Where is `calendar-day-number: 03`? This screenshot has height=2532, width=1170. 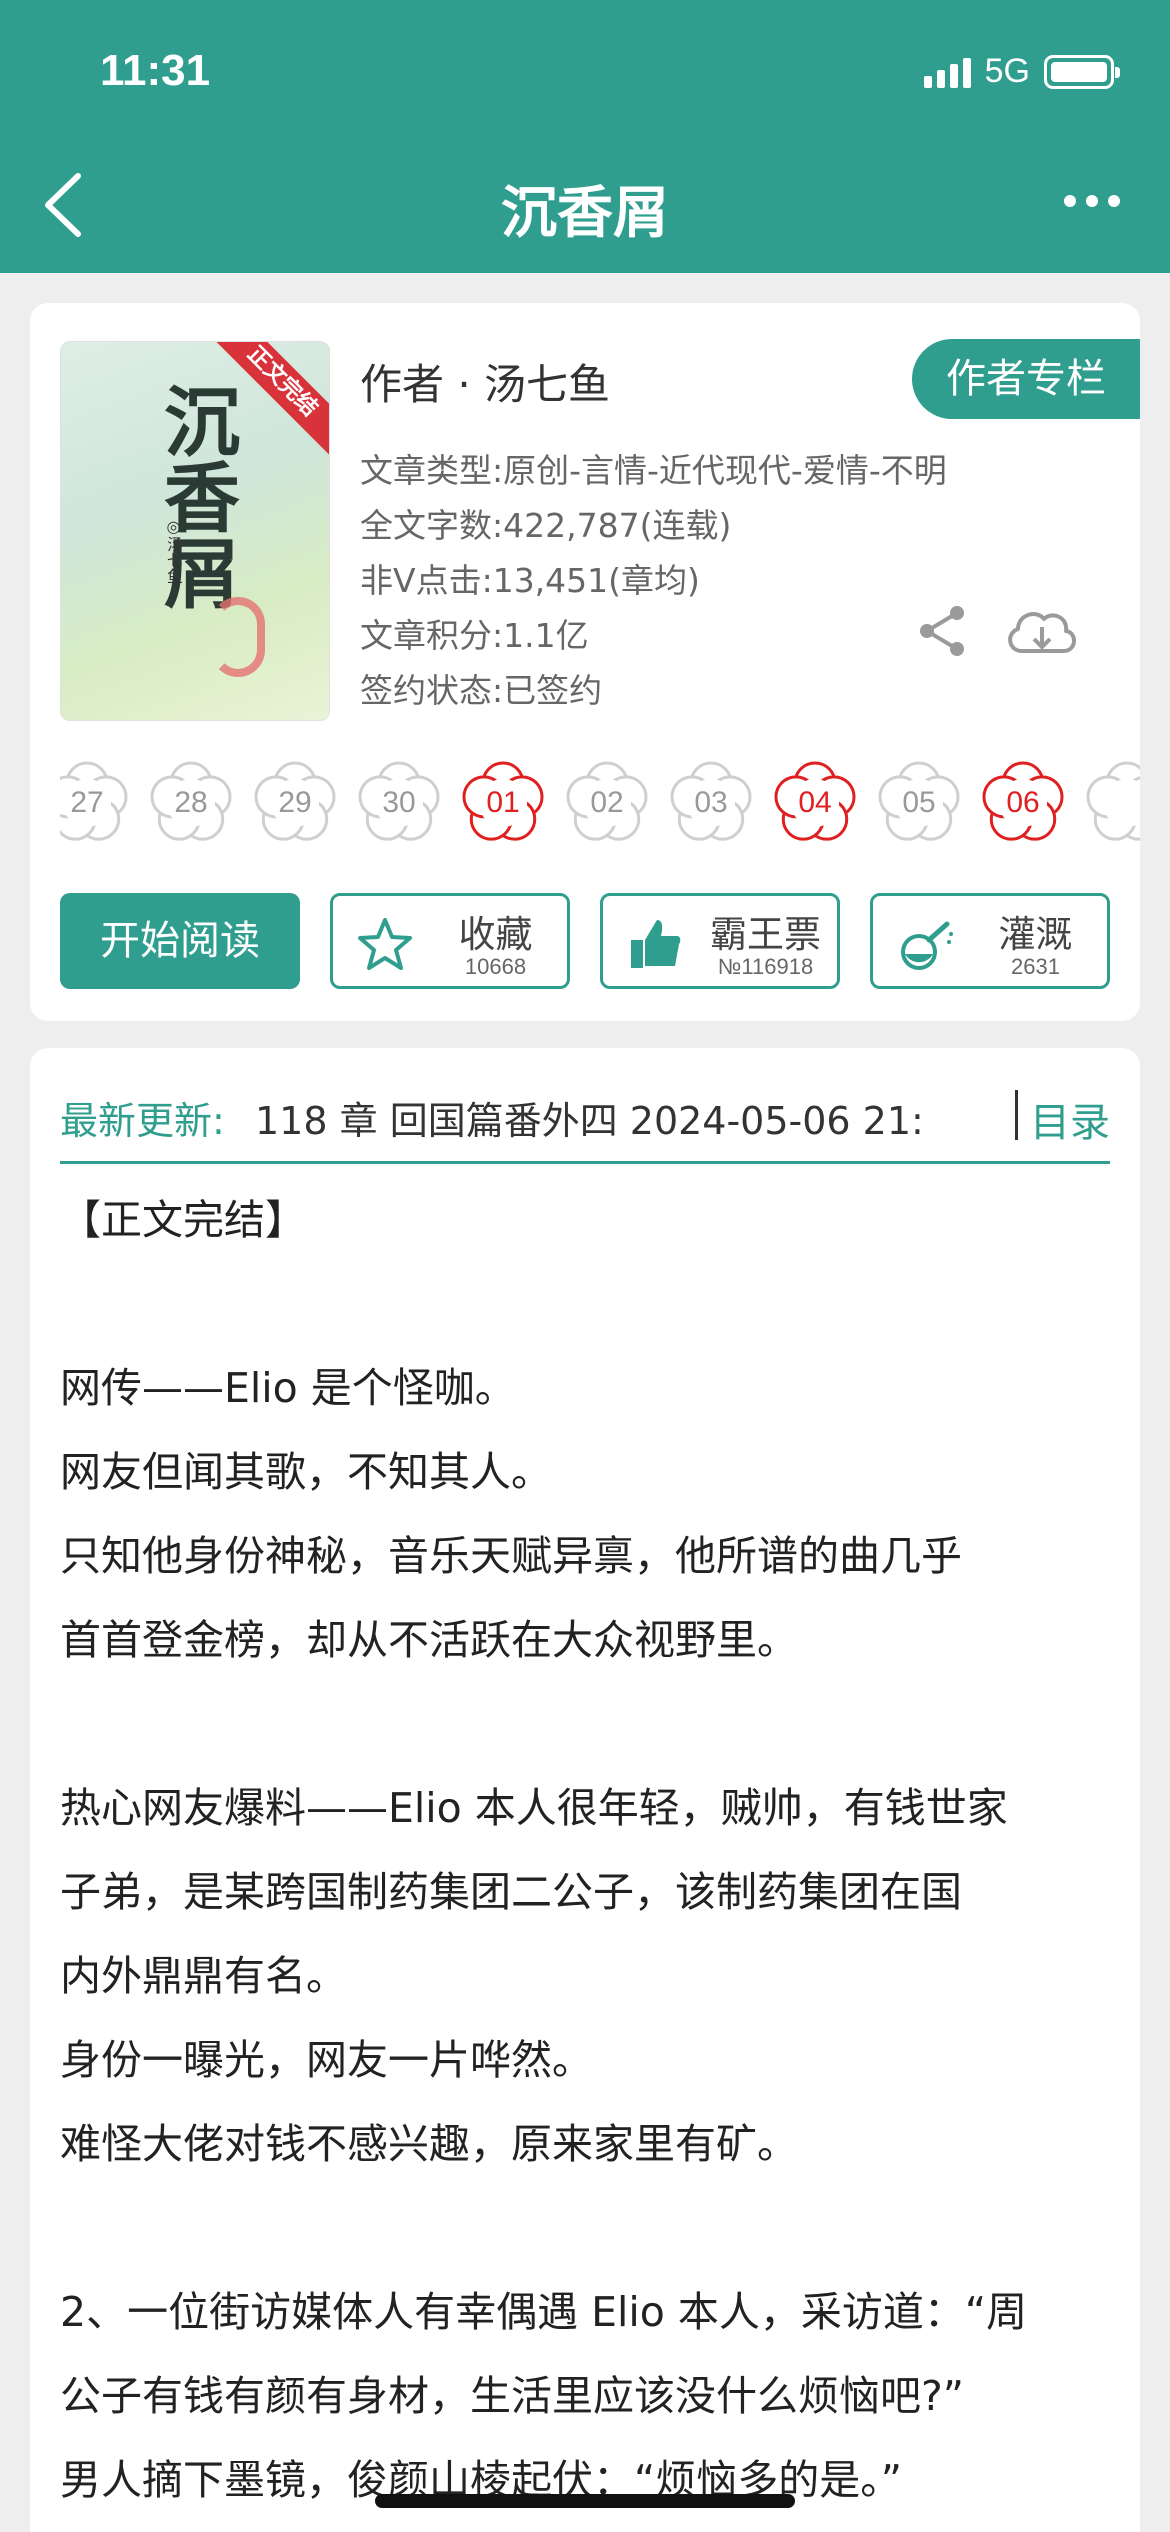 calendar-day-number: 03 is located at coordinates (711, 802).